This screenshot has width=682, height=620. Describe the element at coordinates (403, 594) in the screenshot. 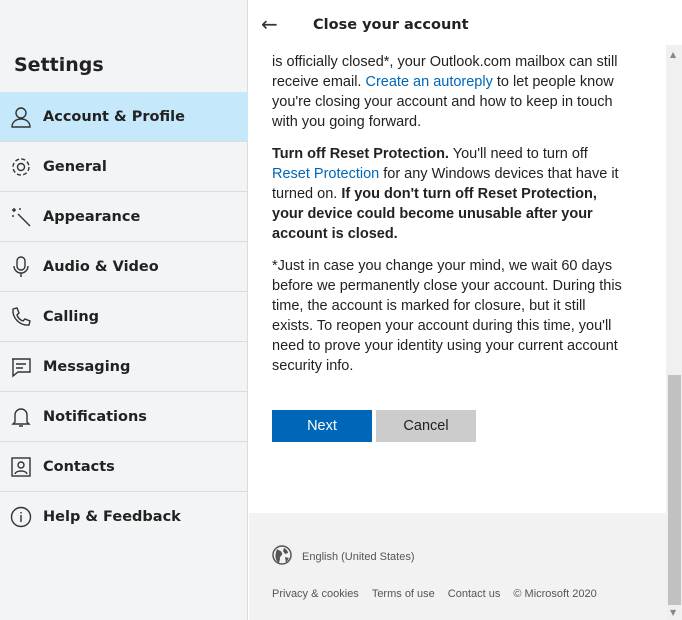

I see `terms-of-use-link: Terms of use` at that location.